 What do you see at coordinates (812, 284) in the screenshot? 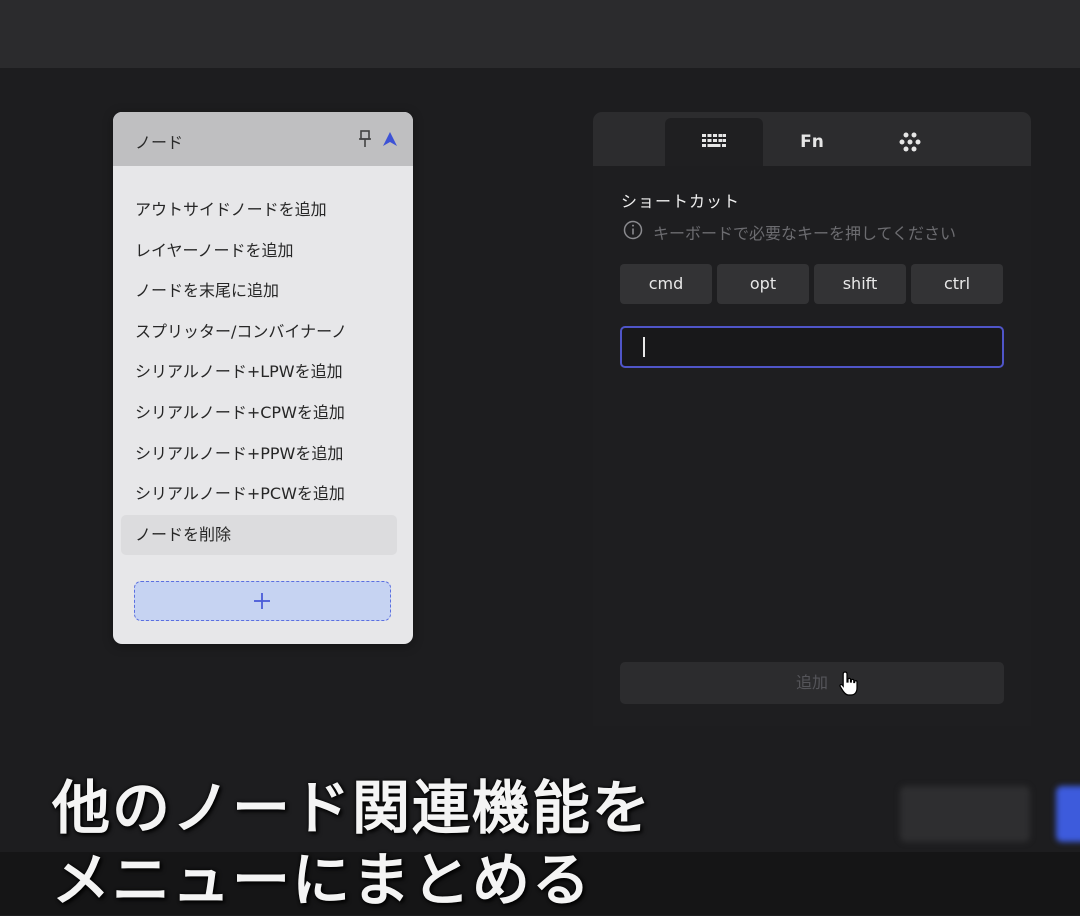
I see `modifier-row: cmd opt shift ctrl` at bounding box center [812, 284].